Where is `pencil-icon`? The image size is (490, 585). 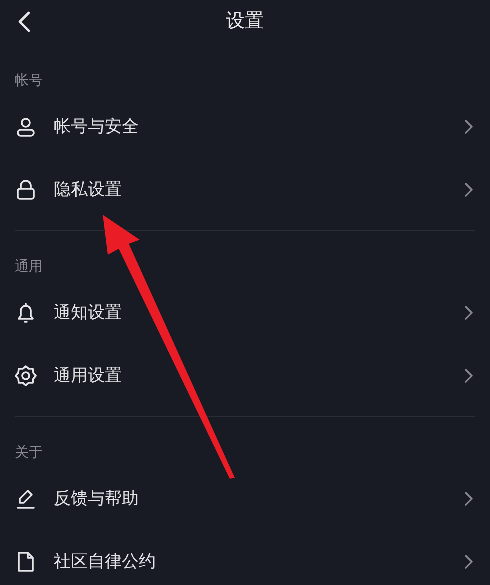 pencil-icon is located at coordinates (26, 499).